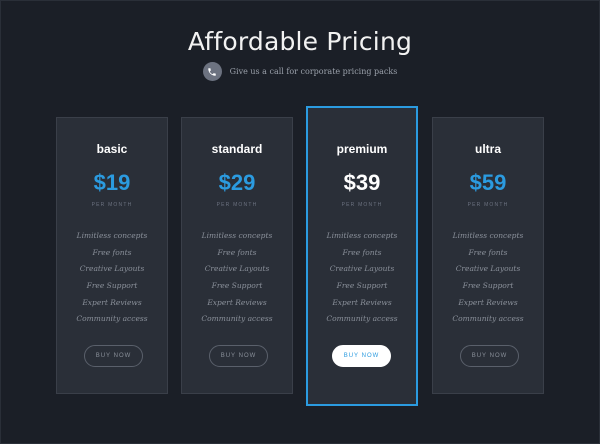 The height and width of the screenshot is (444, 600). What do you see at coordinates (300, 41) in the screenshot?
I see `page-title: Affordable Pricing` at bounding box center [300, 41].